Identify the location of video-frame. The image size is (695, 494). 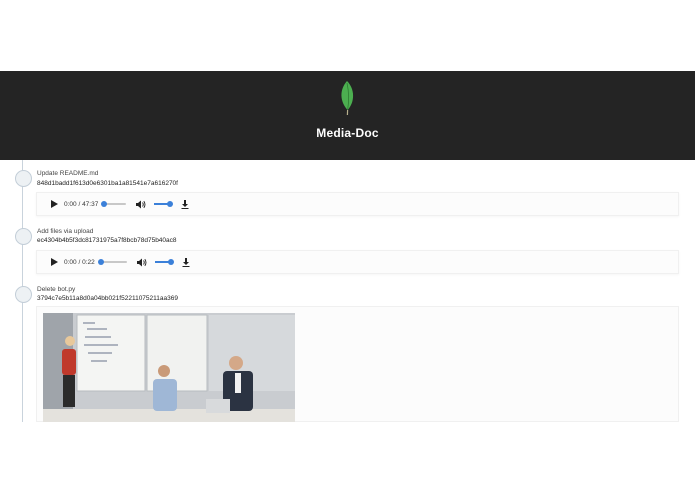
(169, 367).